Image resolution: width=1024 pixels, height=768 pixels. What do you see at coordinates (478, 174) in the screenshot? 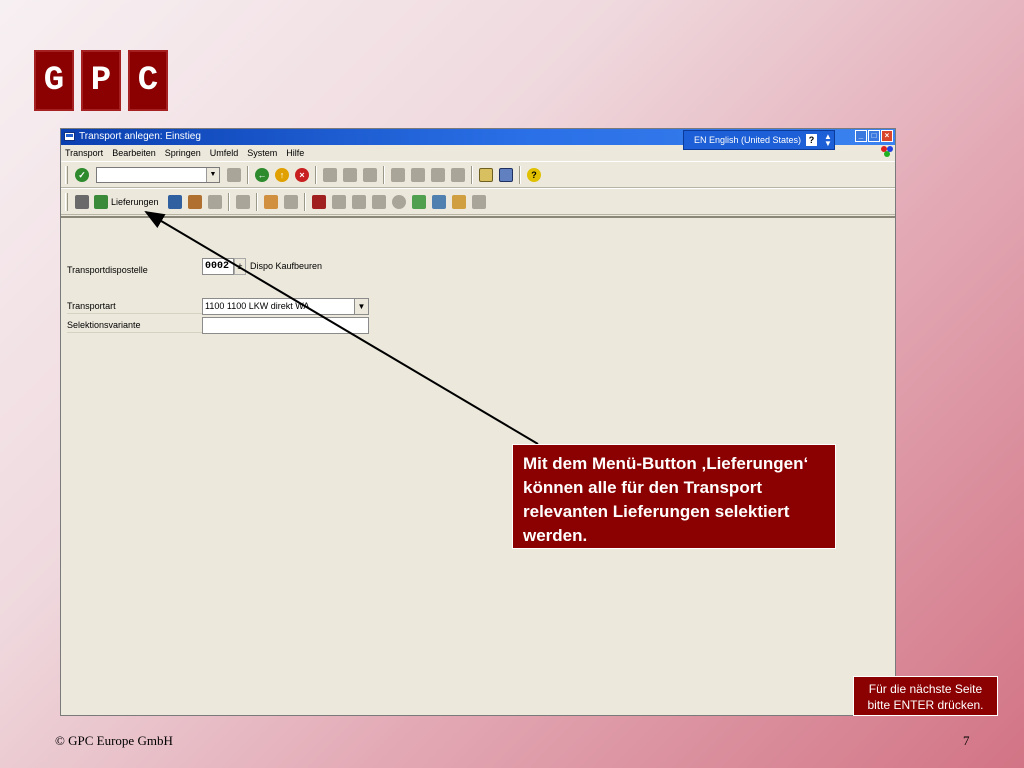
I see `standard-toolbar: ✓ ▼ ← ↑ × ?` at bounding box center [478, 174].